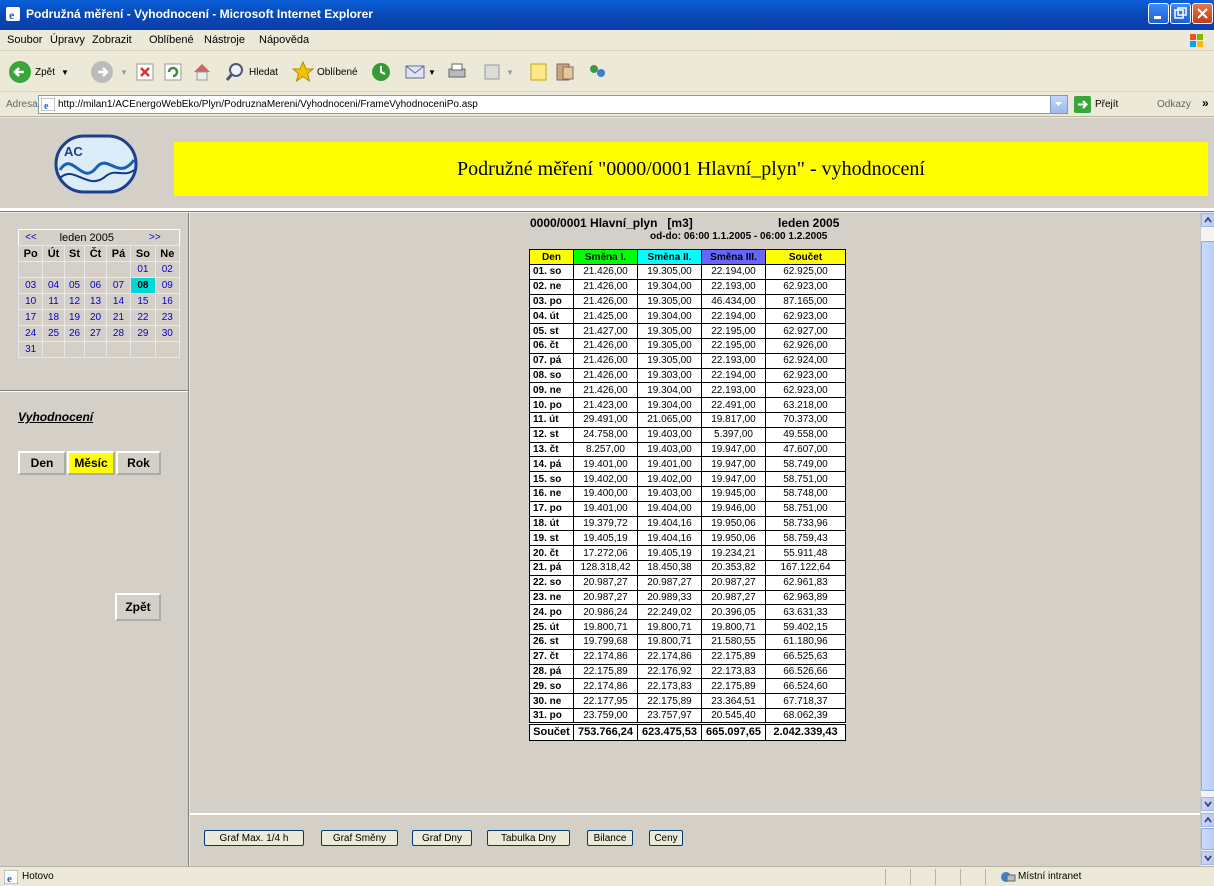 This screenshot has width=1214, height=886. I want to click on calendar-day: 07, so click(118, 285).